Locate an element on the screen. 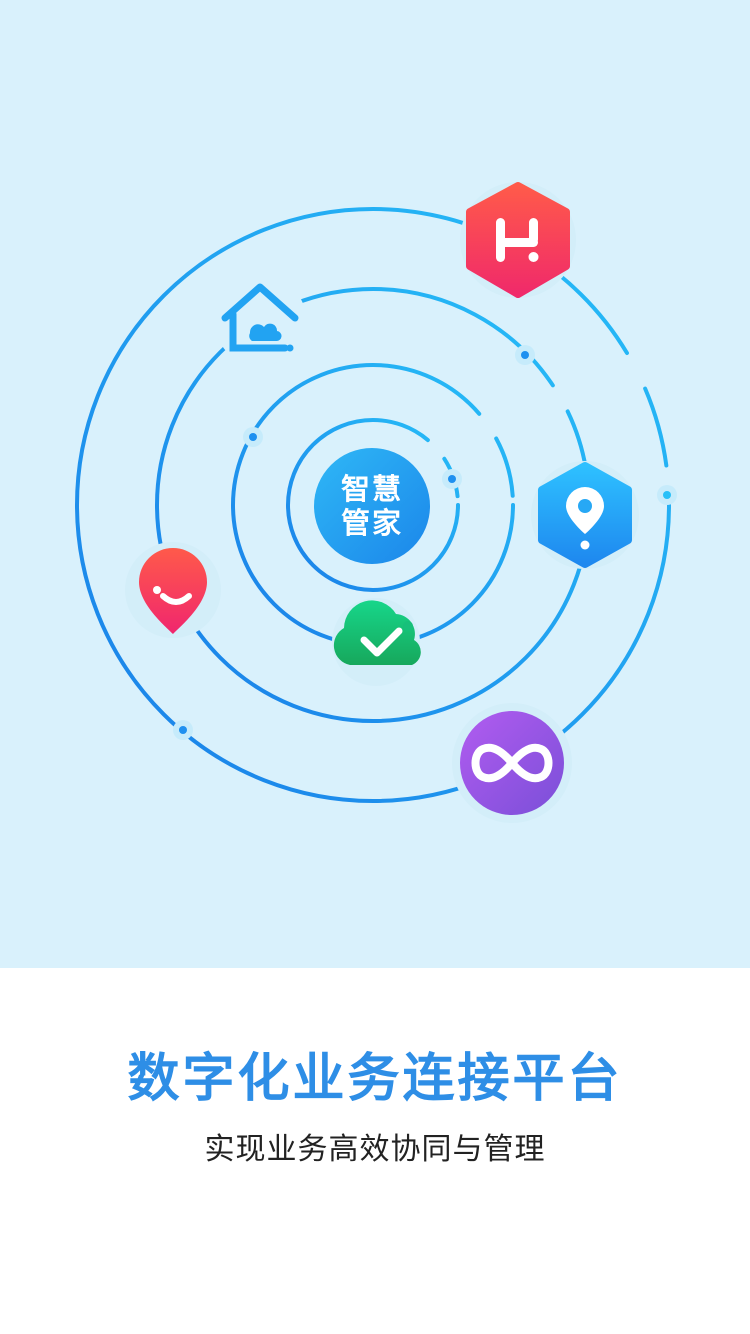 The image size is (750, 1334). h-hexagon-icon is located at coordinates (518, 240).